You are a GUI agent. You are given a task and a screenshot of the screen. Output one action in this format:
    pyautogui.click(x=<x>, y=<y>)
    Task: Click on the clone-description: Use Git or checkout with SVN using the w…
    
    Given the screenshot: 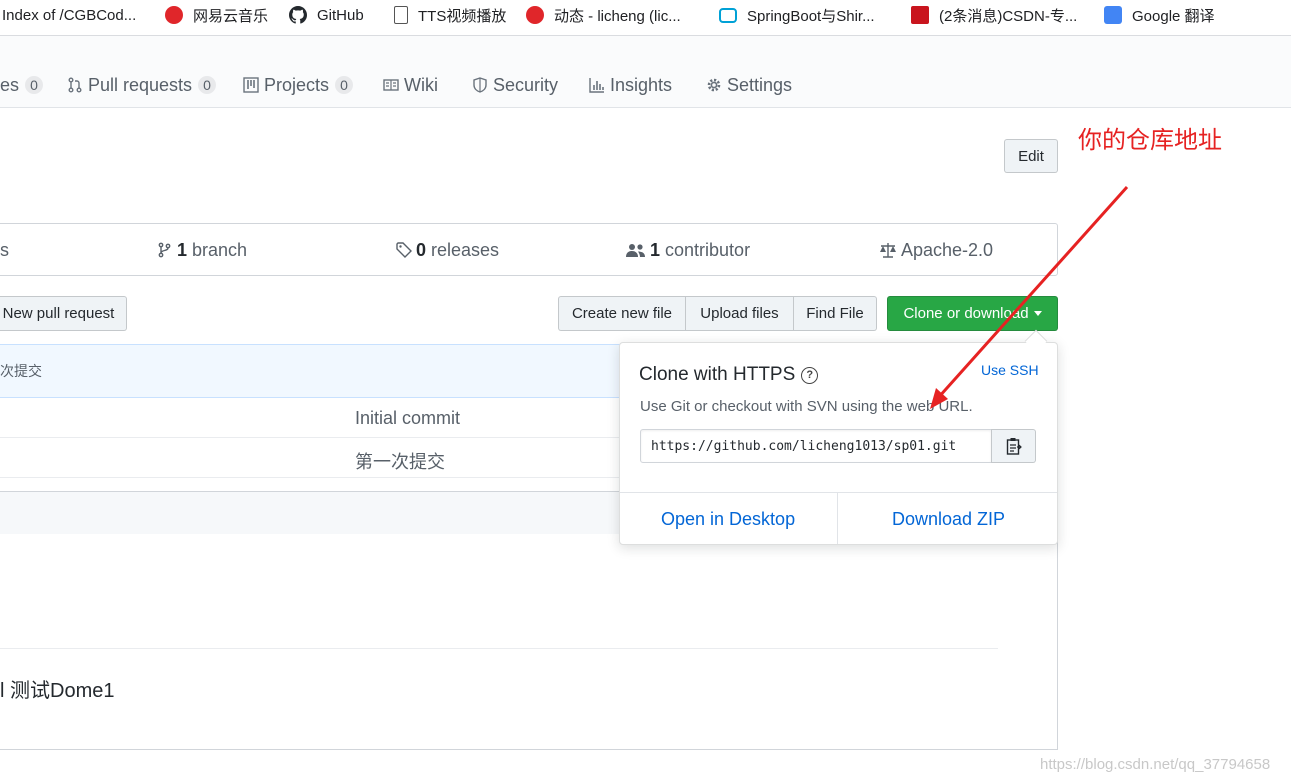 What is the action you would take?
    pyautogui.click(x=806, y=406)
    